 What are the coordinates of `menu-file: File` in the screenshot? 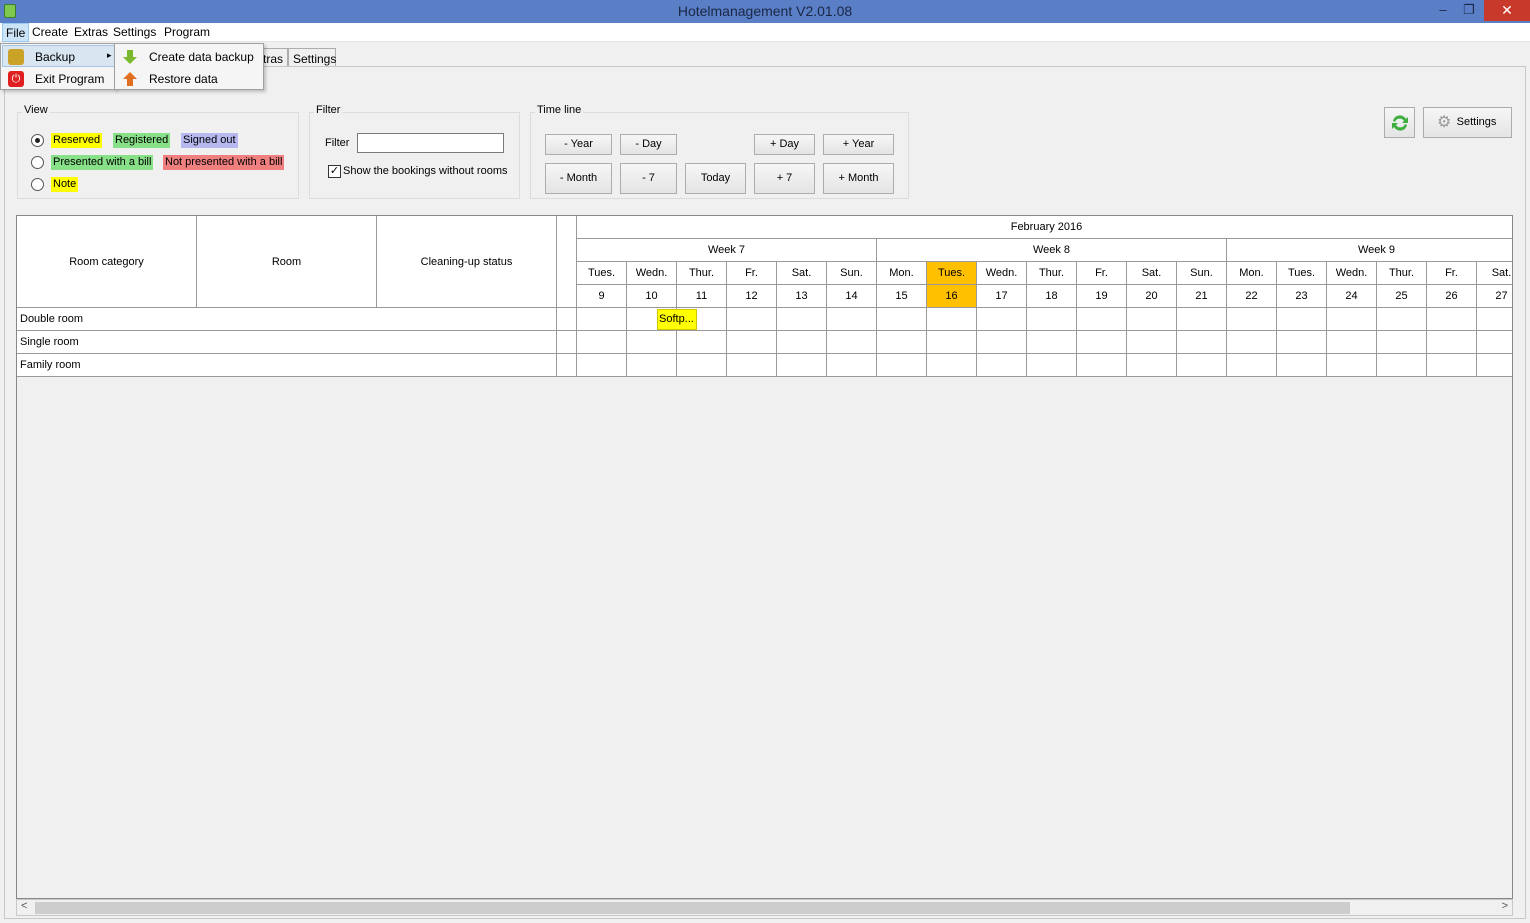 It's located at (16, 32).